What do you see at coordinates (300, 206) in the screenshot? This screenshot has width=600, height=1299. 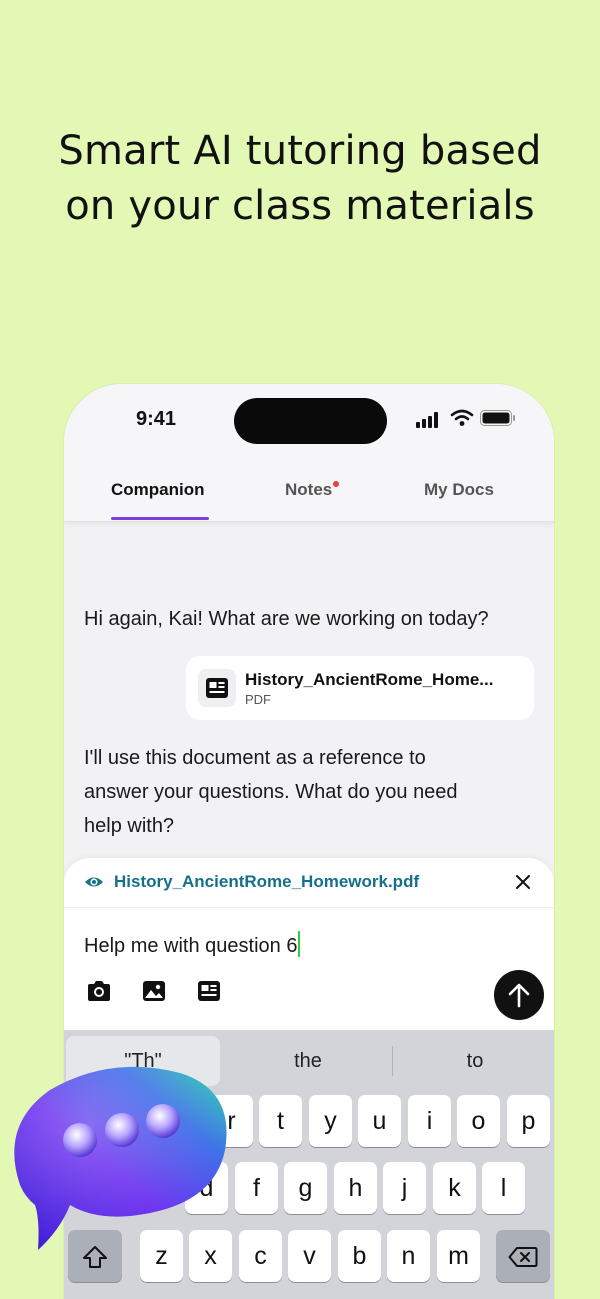 I see `headline-line-2: on your class materials` at bounding box center [300, 206].